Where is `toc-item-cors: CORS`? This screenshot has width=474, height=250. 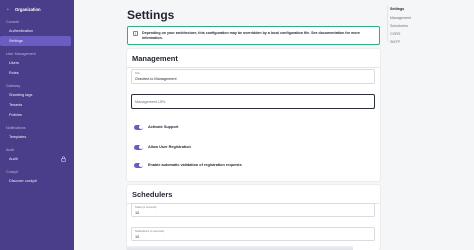 toc-item-cors: CORS is located at coordinates (395, 34).